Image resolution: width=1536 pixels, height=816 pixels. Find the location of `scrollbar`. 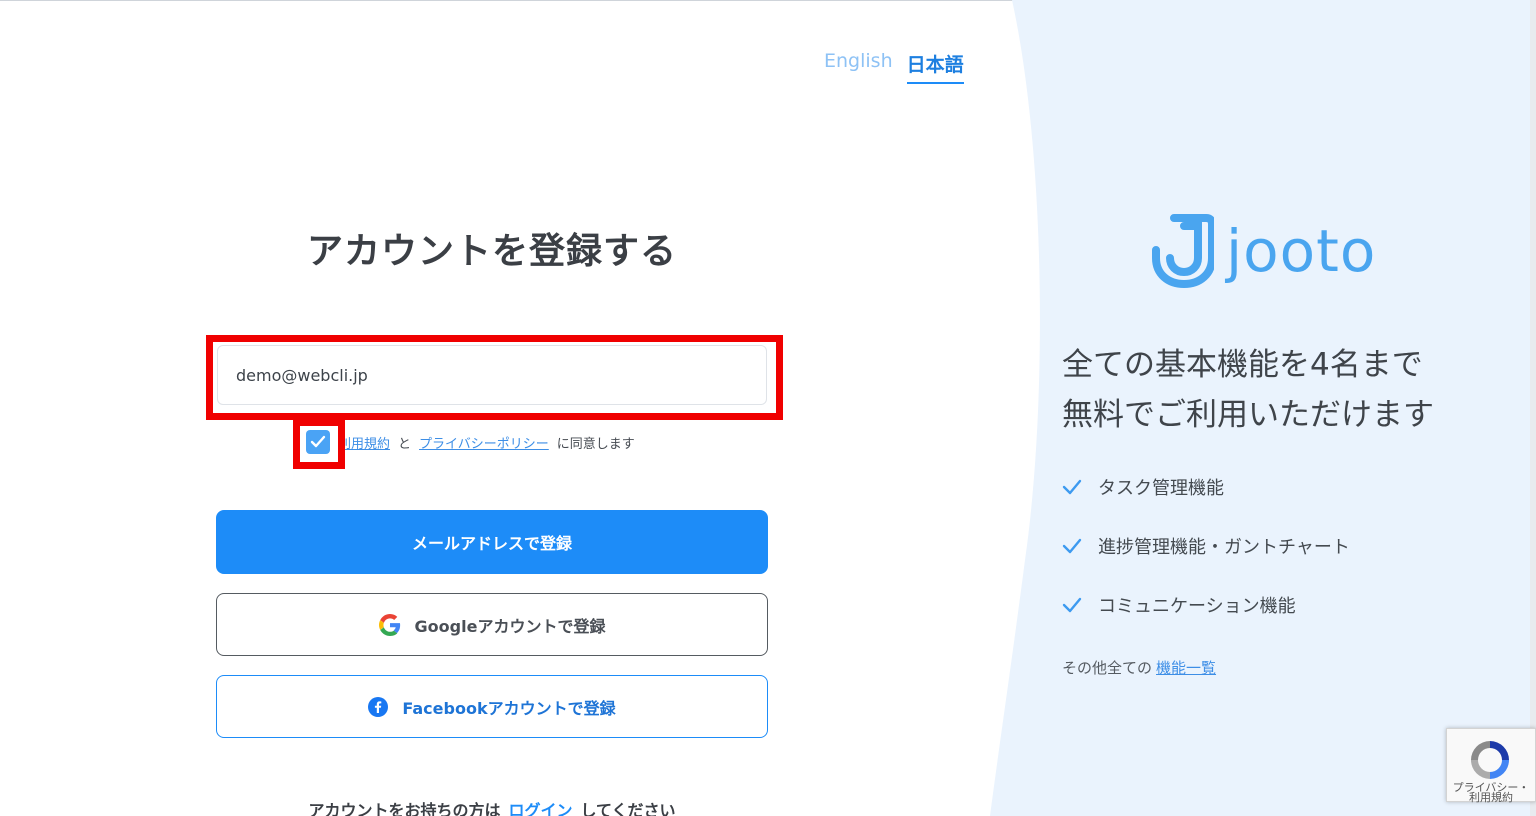

scrollbar is located at coordinates (1533, 408).